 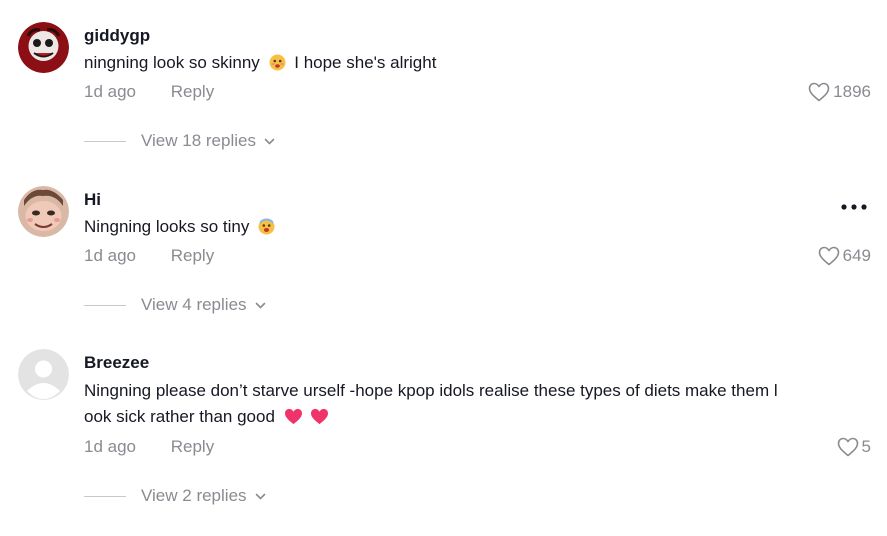 What do you see at coordinates (856, 255) in the screenshot?
I see `like-count: 649` at bounding box center [856, 255].